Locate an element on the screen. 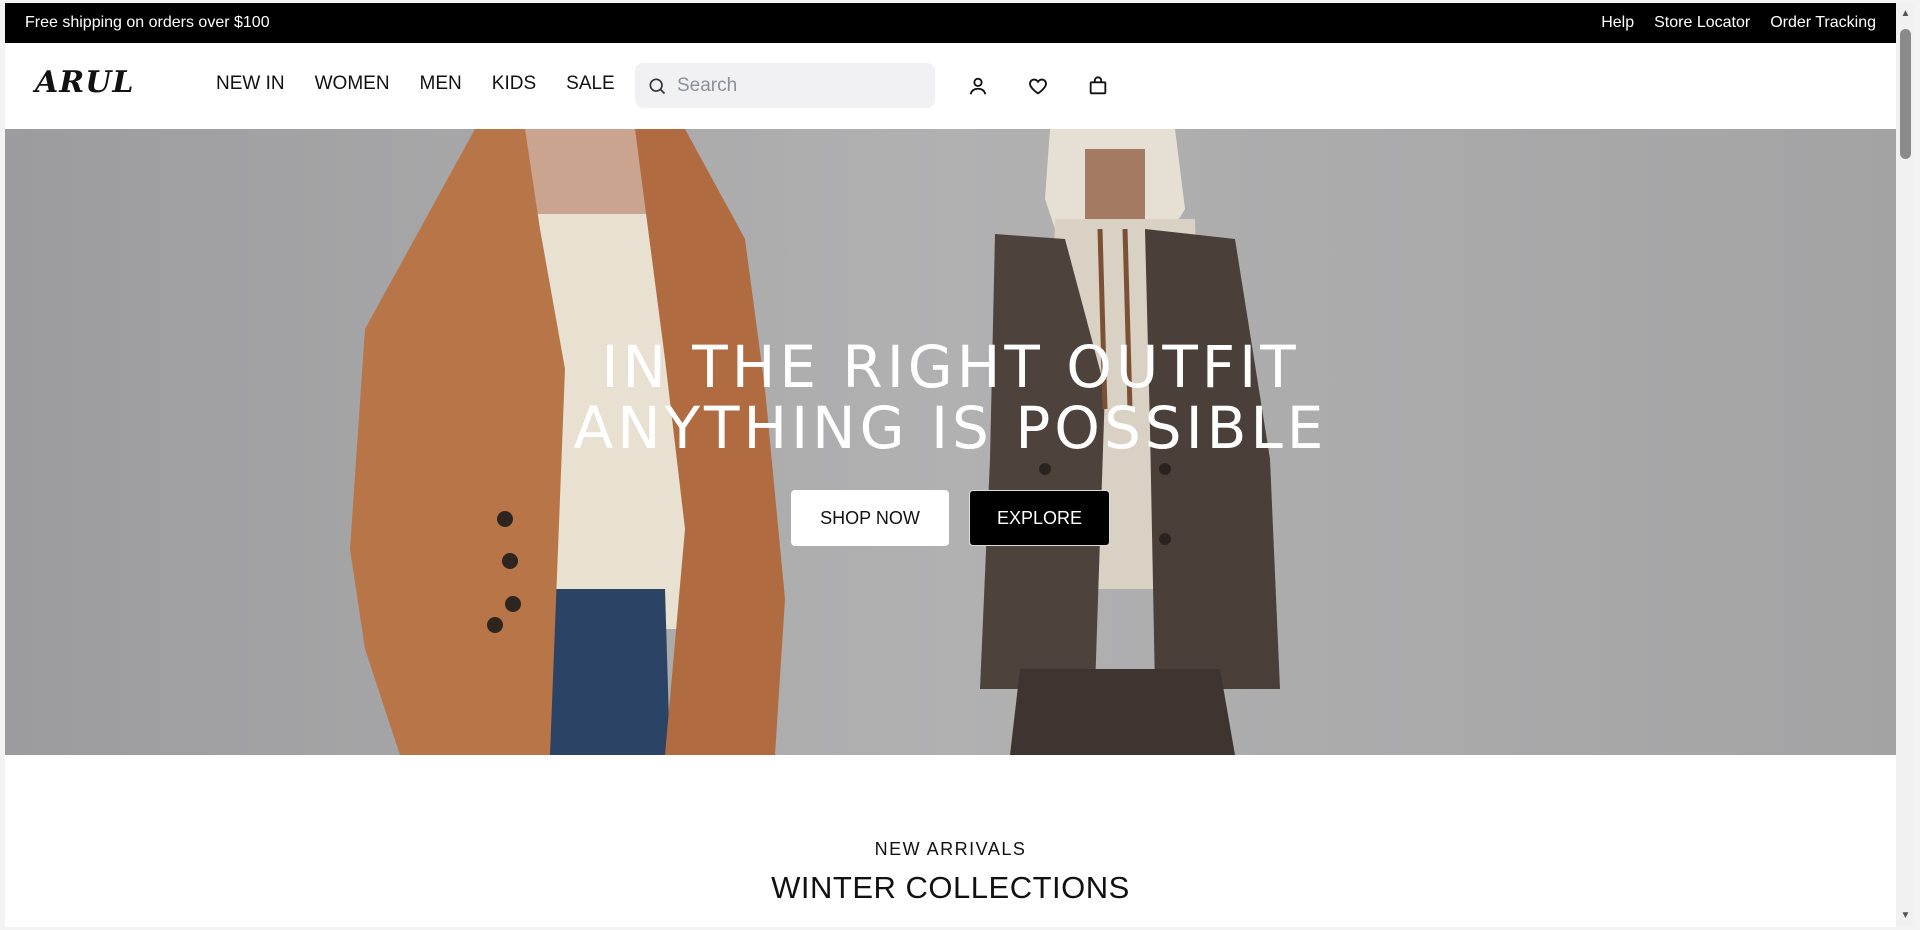 This screenshot has height=930, width=1920. search-box is located at coordinates (785, 85).